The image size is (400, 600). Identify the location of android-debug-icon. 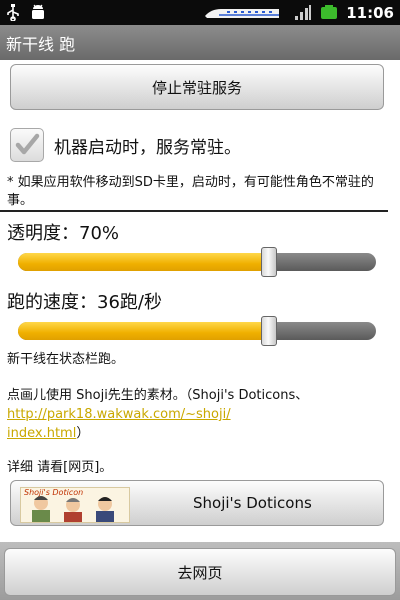
(38, 11).